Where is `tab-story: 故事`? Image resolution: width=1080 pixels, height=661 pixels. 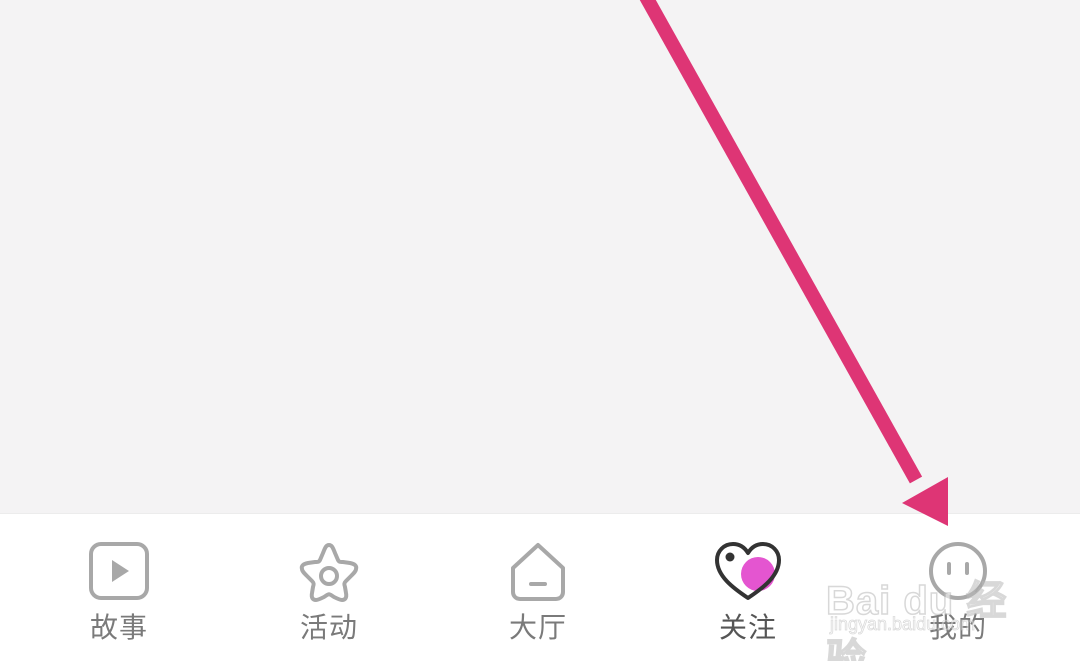 tab-story: 故事 is located at coordinates (119, 587).